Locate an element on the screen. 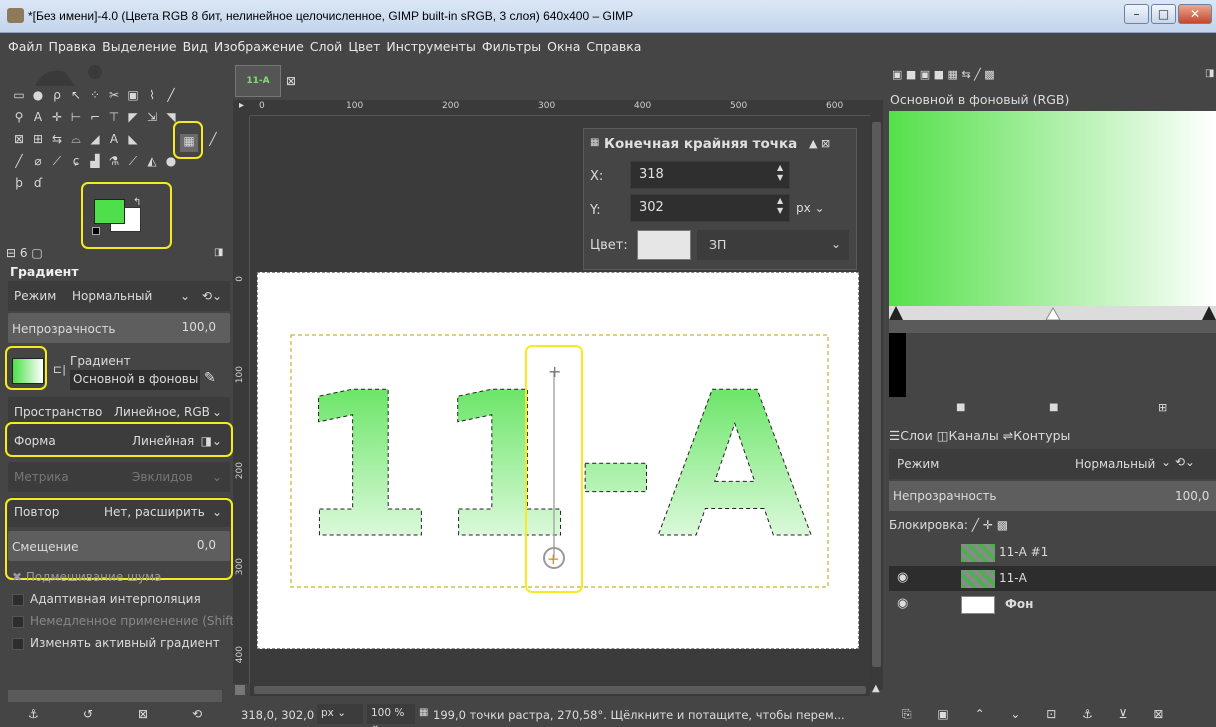 This screenshot has width=1216, height=727. tool-options-menu-icon: ◨ is located at coordinates (218, 252).